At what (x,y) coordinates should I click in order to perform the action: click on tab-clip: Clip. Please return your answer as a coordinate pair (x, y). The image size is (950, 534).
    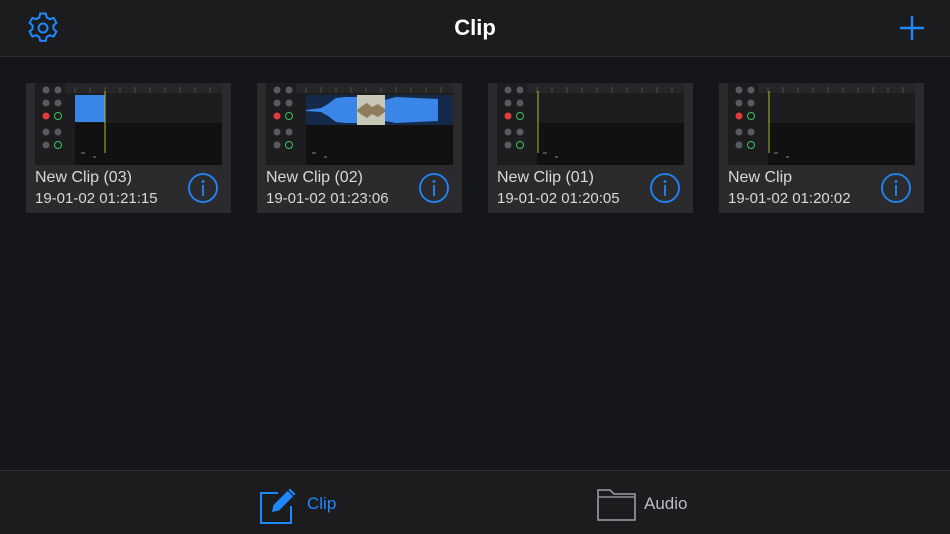
    Looking at the image, I should click on (318, 502).